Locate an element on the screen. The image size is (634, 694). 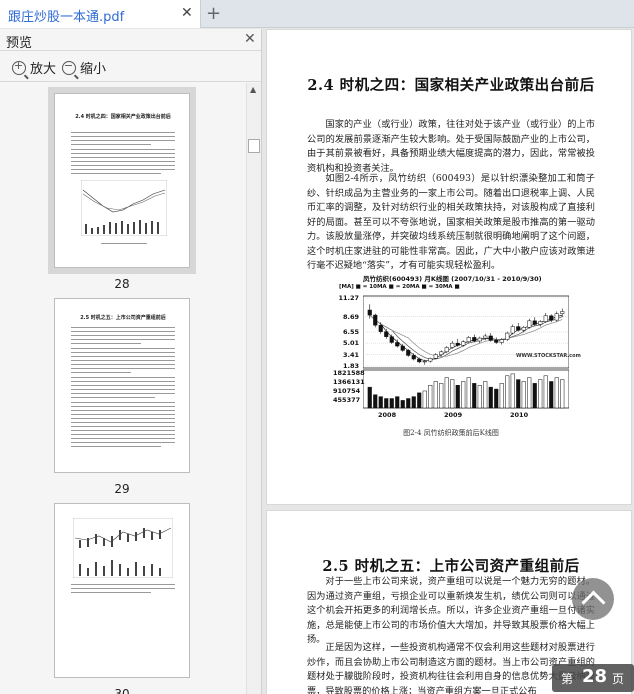
volume-tick-label: 910754 is located at coordinates (347, 391).